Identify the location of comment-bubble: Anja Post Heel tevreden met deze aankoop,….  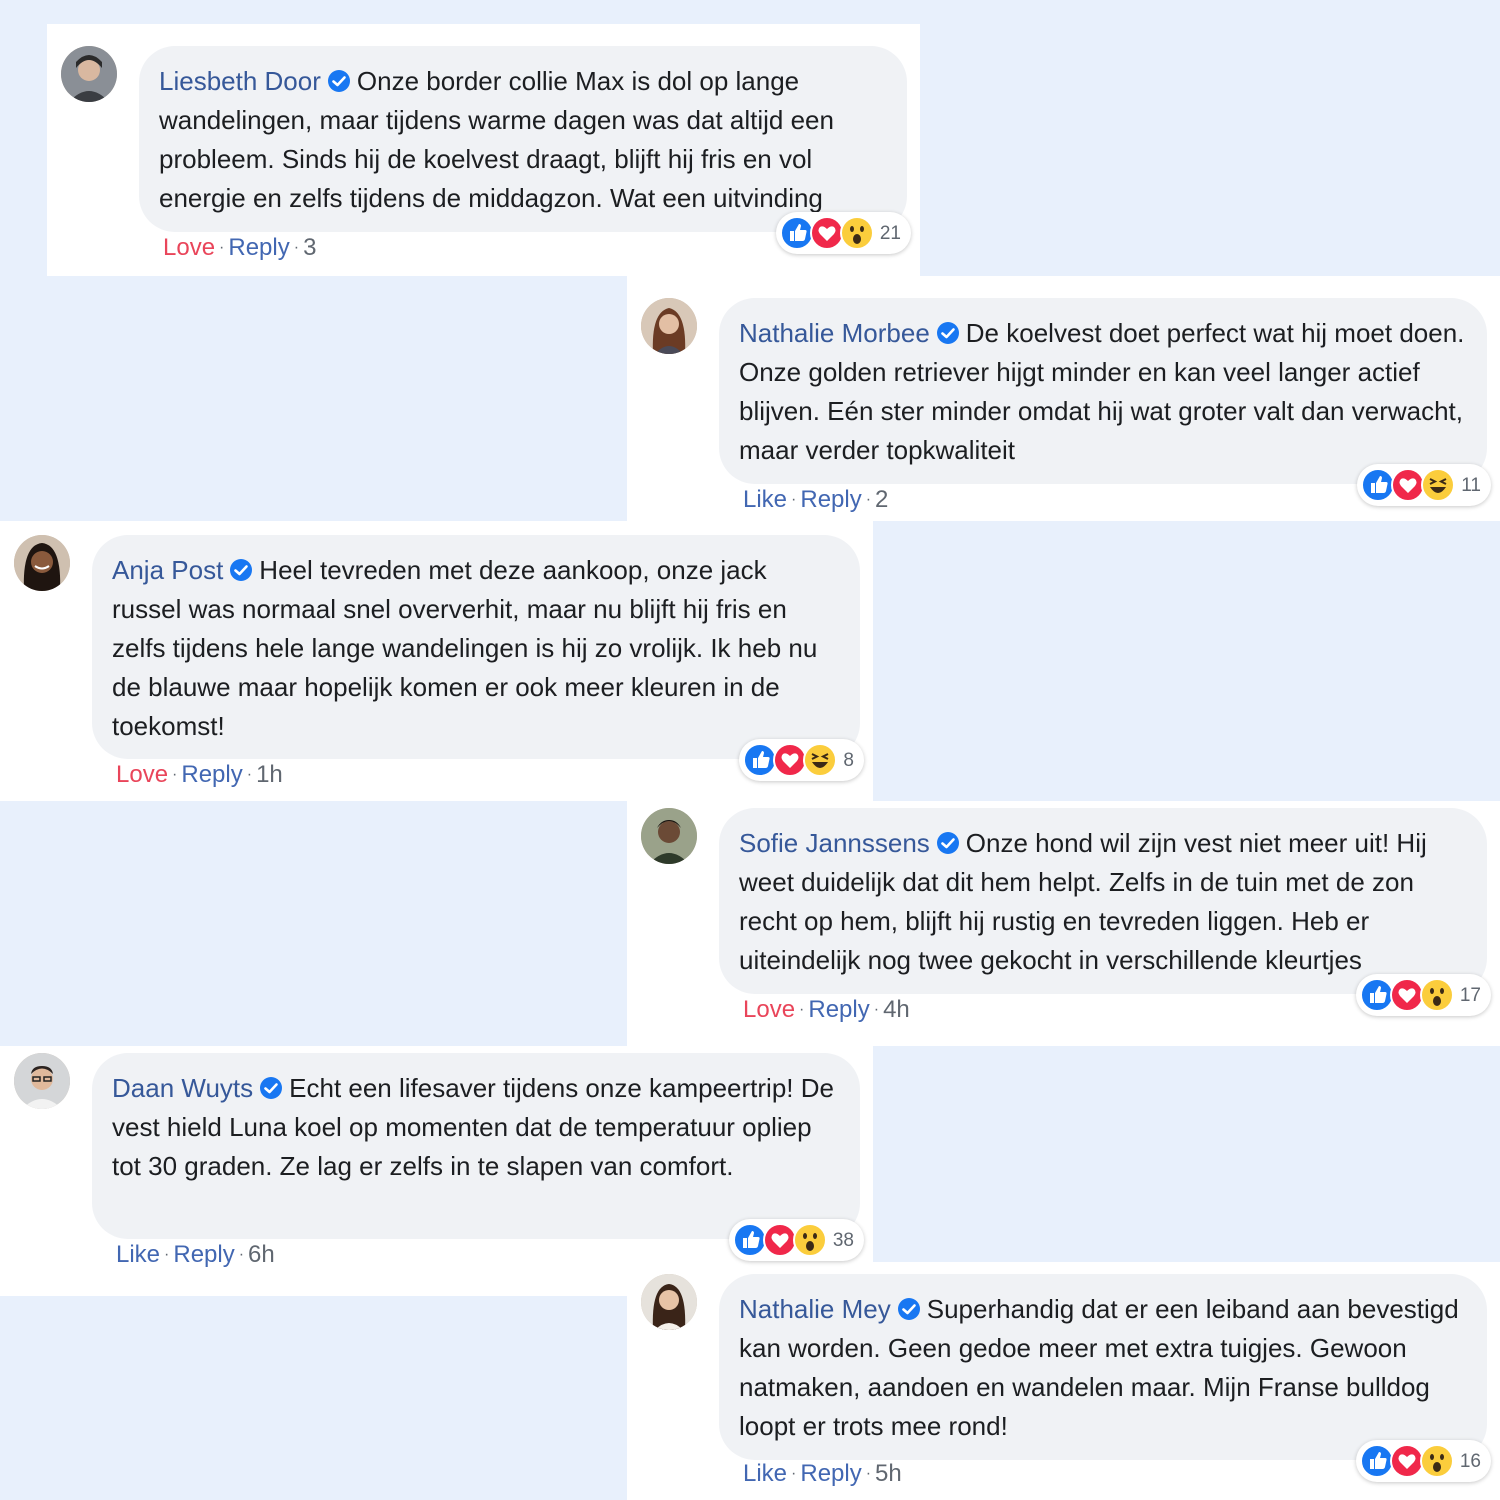
(478, 658).